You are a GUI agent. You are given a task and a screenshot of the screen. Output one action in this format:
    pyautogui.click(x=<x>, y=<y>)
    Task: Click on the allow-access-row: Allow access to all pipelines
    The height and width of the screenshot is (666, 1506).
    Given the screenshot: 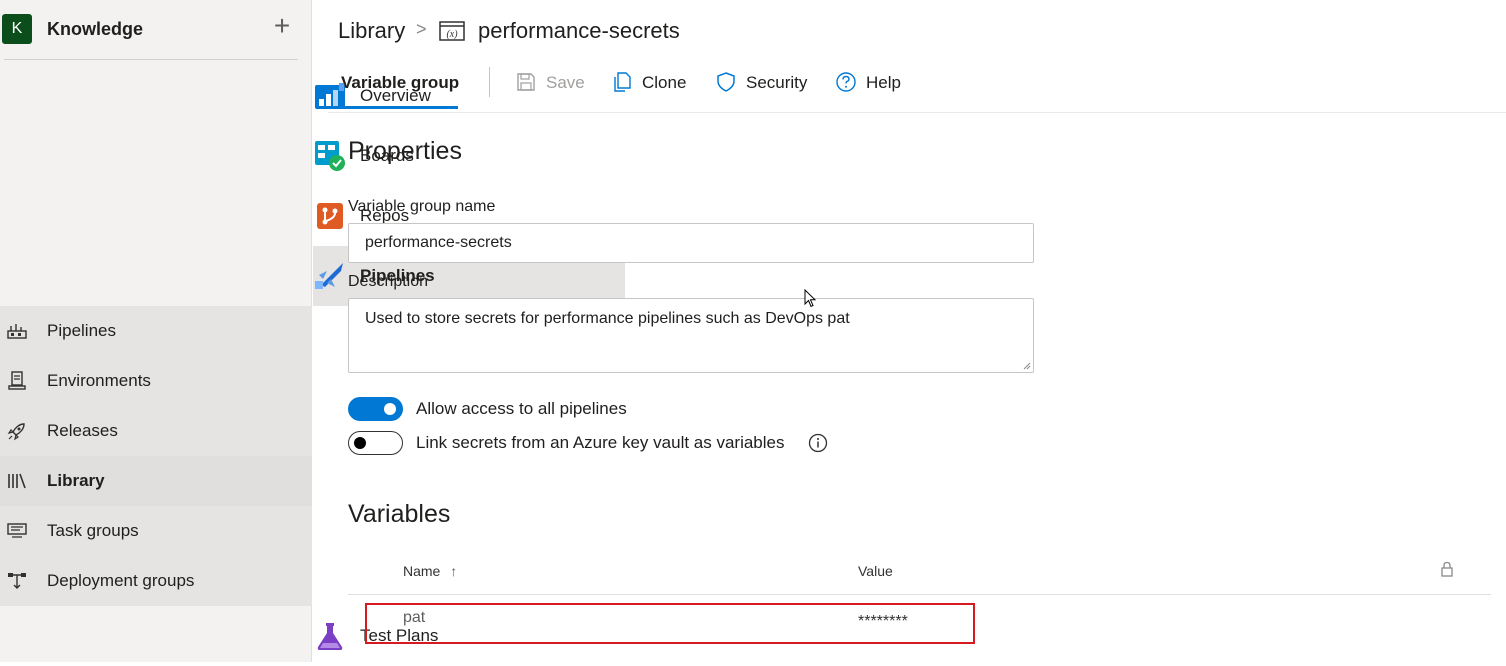 What is the action you would take?
    pyautogui.click(x=548, y=410)
    